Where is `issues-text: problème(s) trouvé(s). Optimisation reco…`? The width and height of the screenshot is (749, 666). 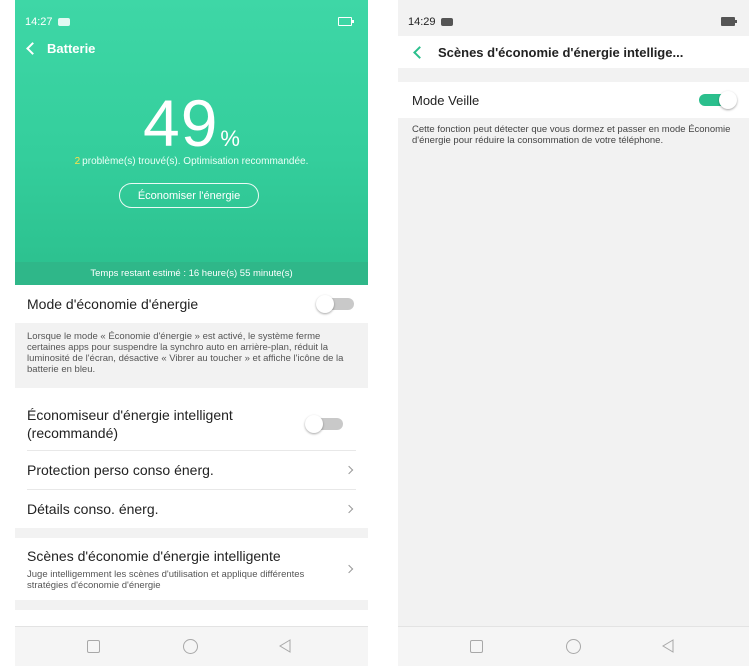 issues-text: problème(s) trouvé(s). Optimisation reco… is located at coordinates (195, 161).